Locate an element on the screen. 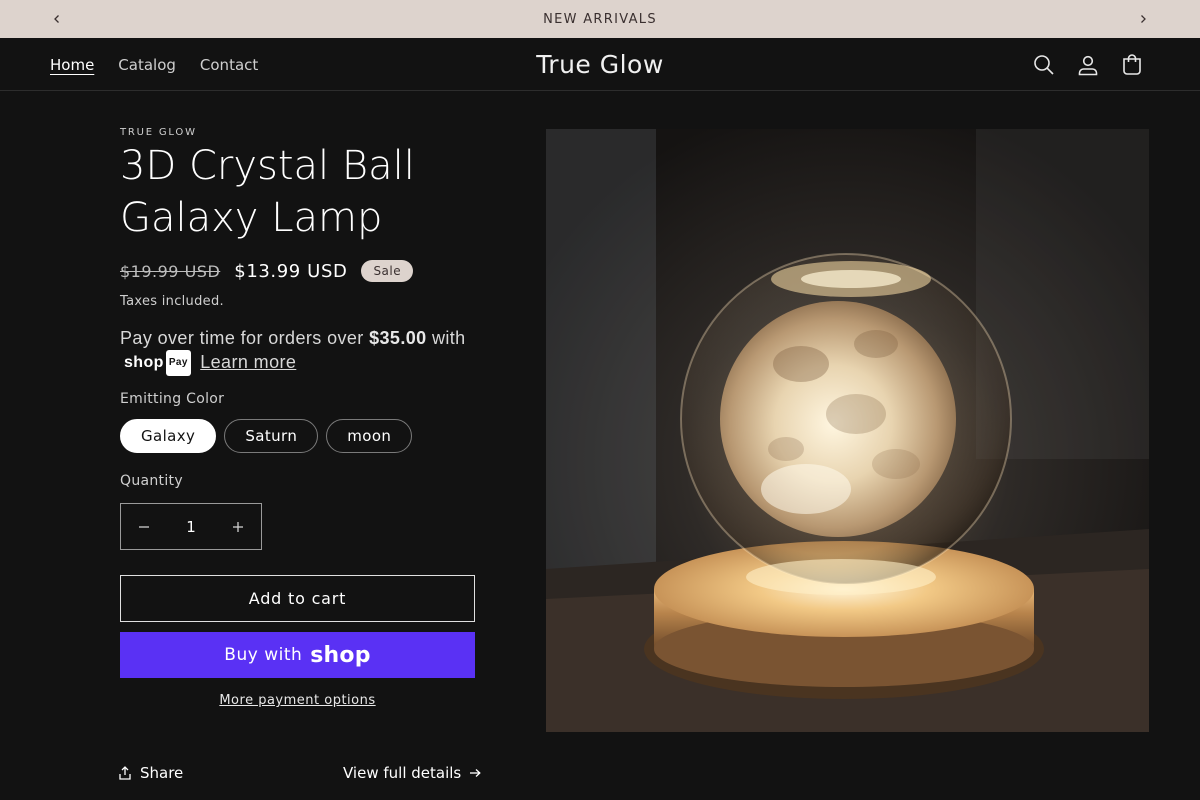  account-icon is located at coordinates (1088, 65).